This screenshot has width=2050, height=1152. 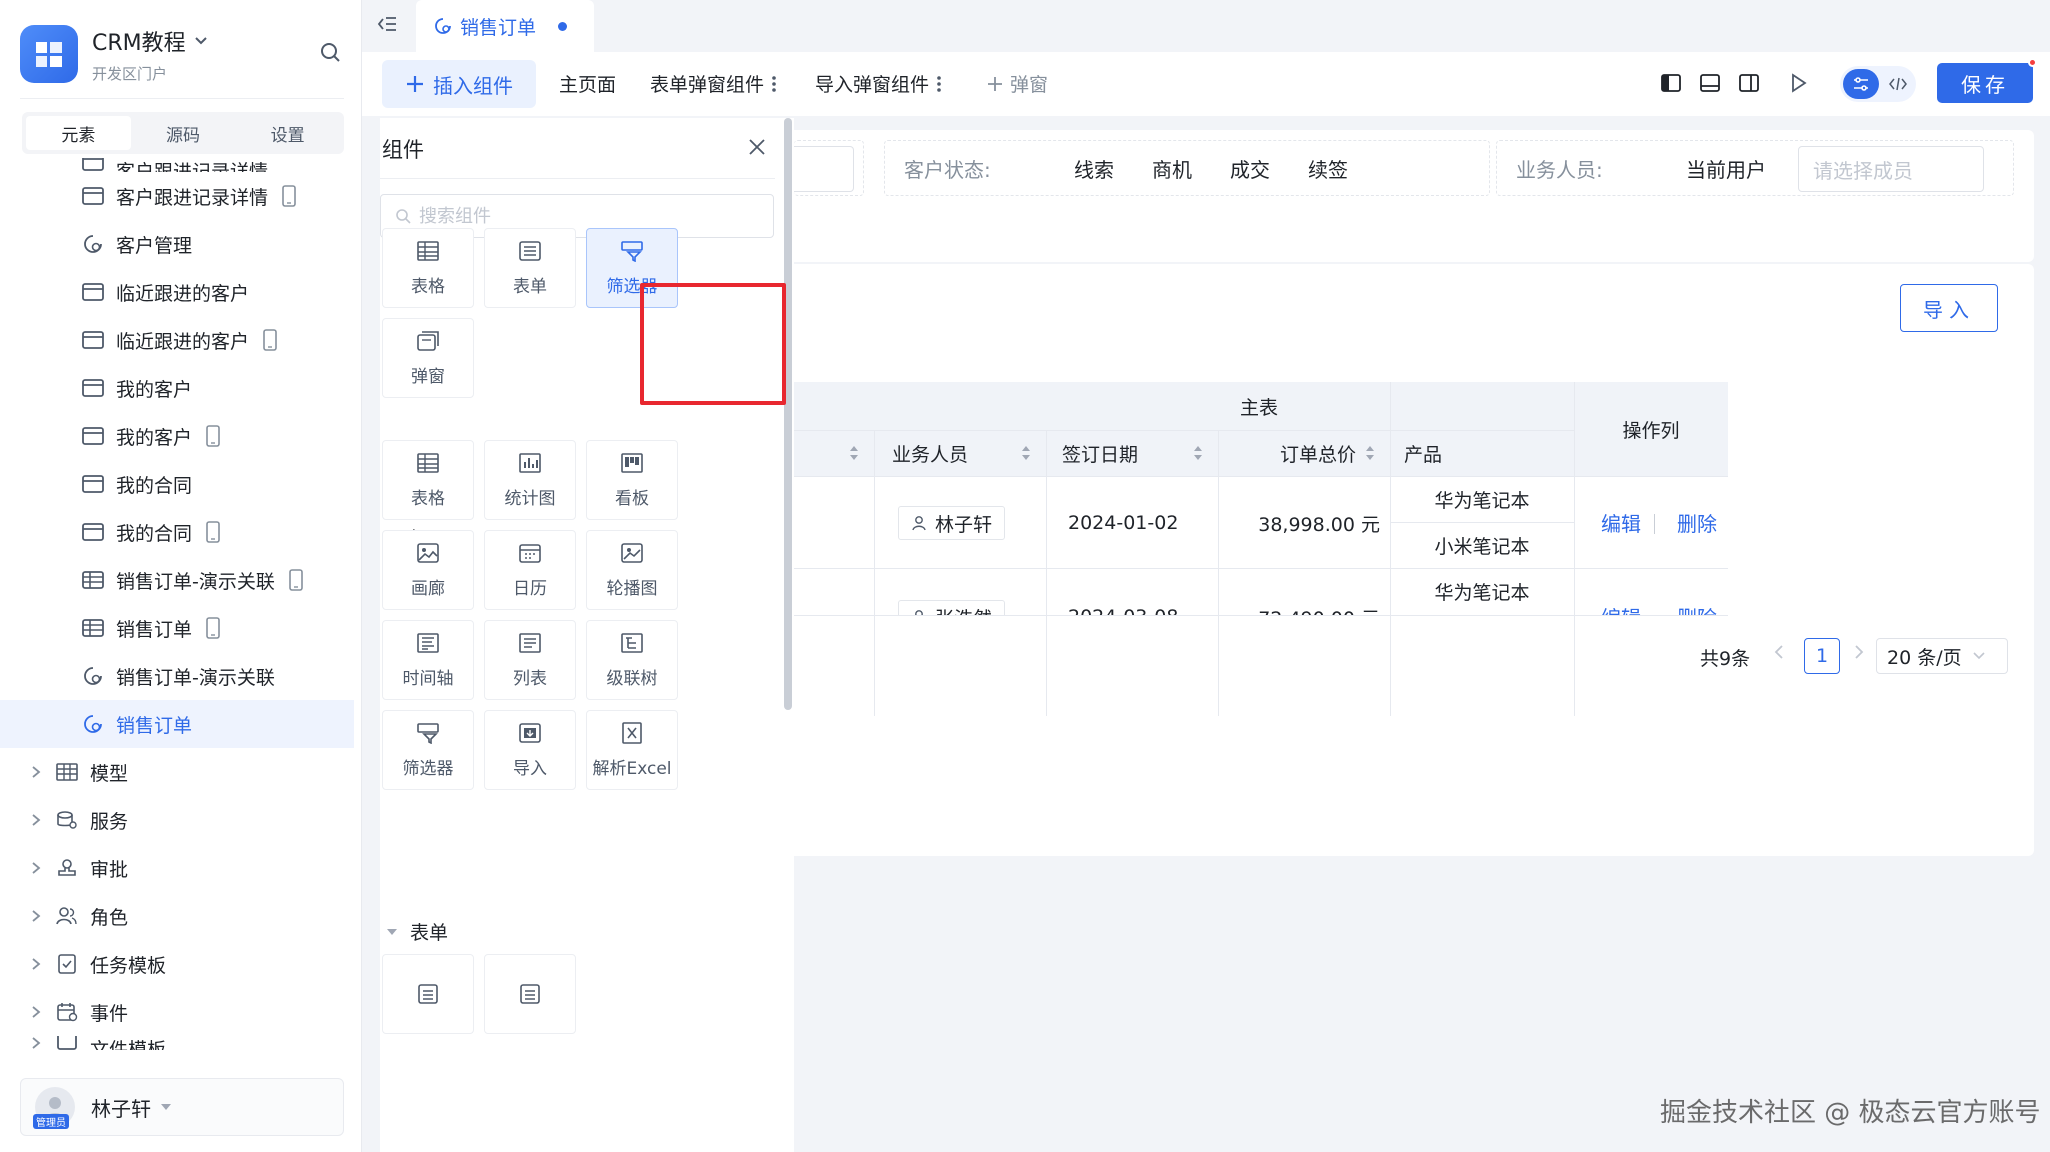 What do you see at coordinates (387, 24) in the screenshot?
I see `collapse-sidebar-icon` at bounding box center [387, 24].